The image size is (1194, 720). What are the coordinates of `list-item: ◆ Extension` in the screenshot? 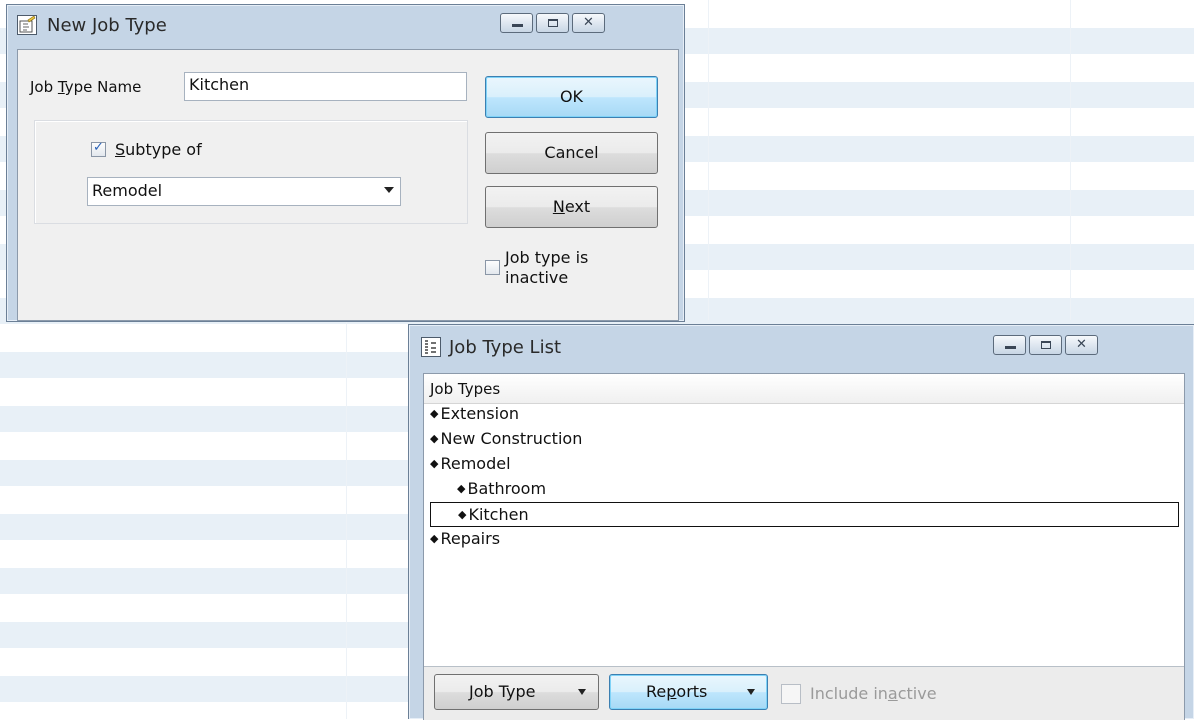 It's located at (800, 414).